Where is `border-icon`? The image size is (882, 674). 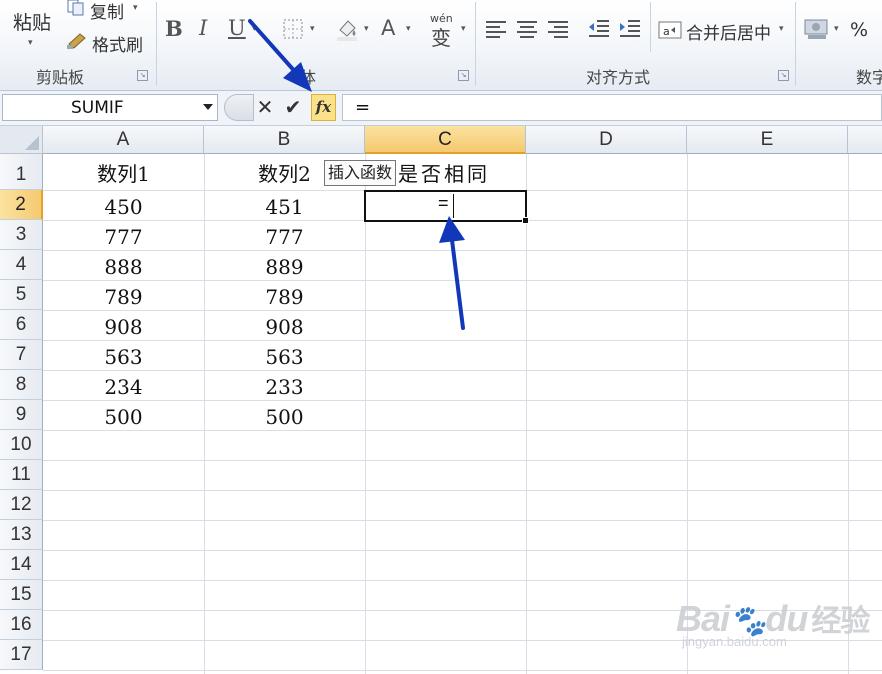 border-icon is located at coordinates (293, 29).